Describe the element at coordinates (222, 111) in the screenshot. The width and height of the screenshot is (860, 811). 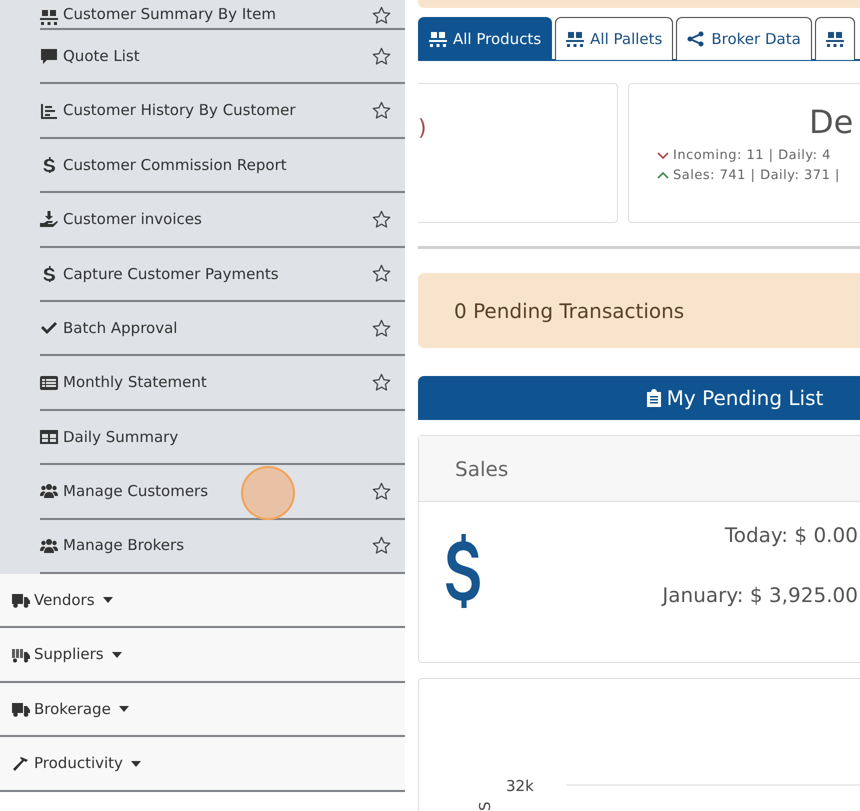
I see `sidebar-item: Customer History By Customer` at that location.